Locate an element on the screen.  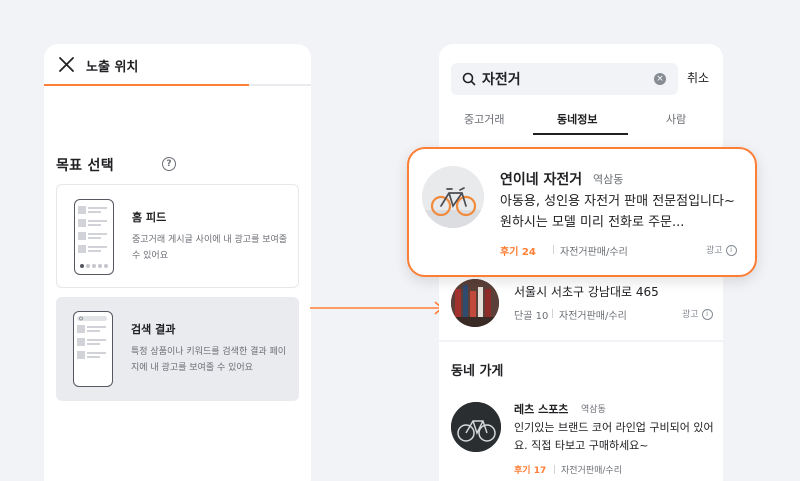
arrow-right-icon is located at coordinates (377, 308).